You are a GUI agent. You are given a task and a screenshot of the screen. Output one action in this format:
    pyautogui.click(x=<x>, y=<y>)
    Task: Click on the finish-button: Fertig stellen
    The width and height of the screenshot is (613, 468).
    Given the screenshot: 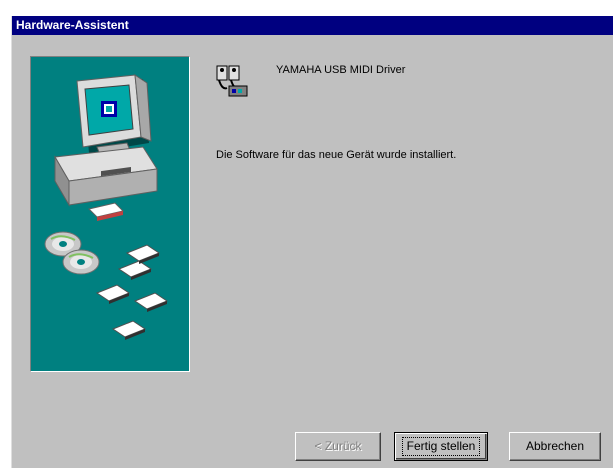 What is the action you would take?
    pyautogui.click(x=441, y=446)
    